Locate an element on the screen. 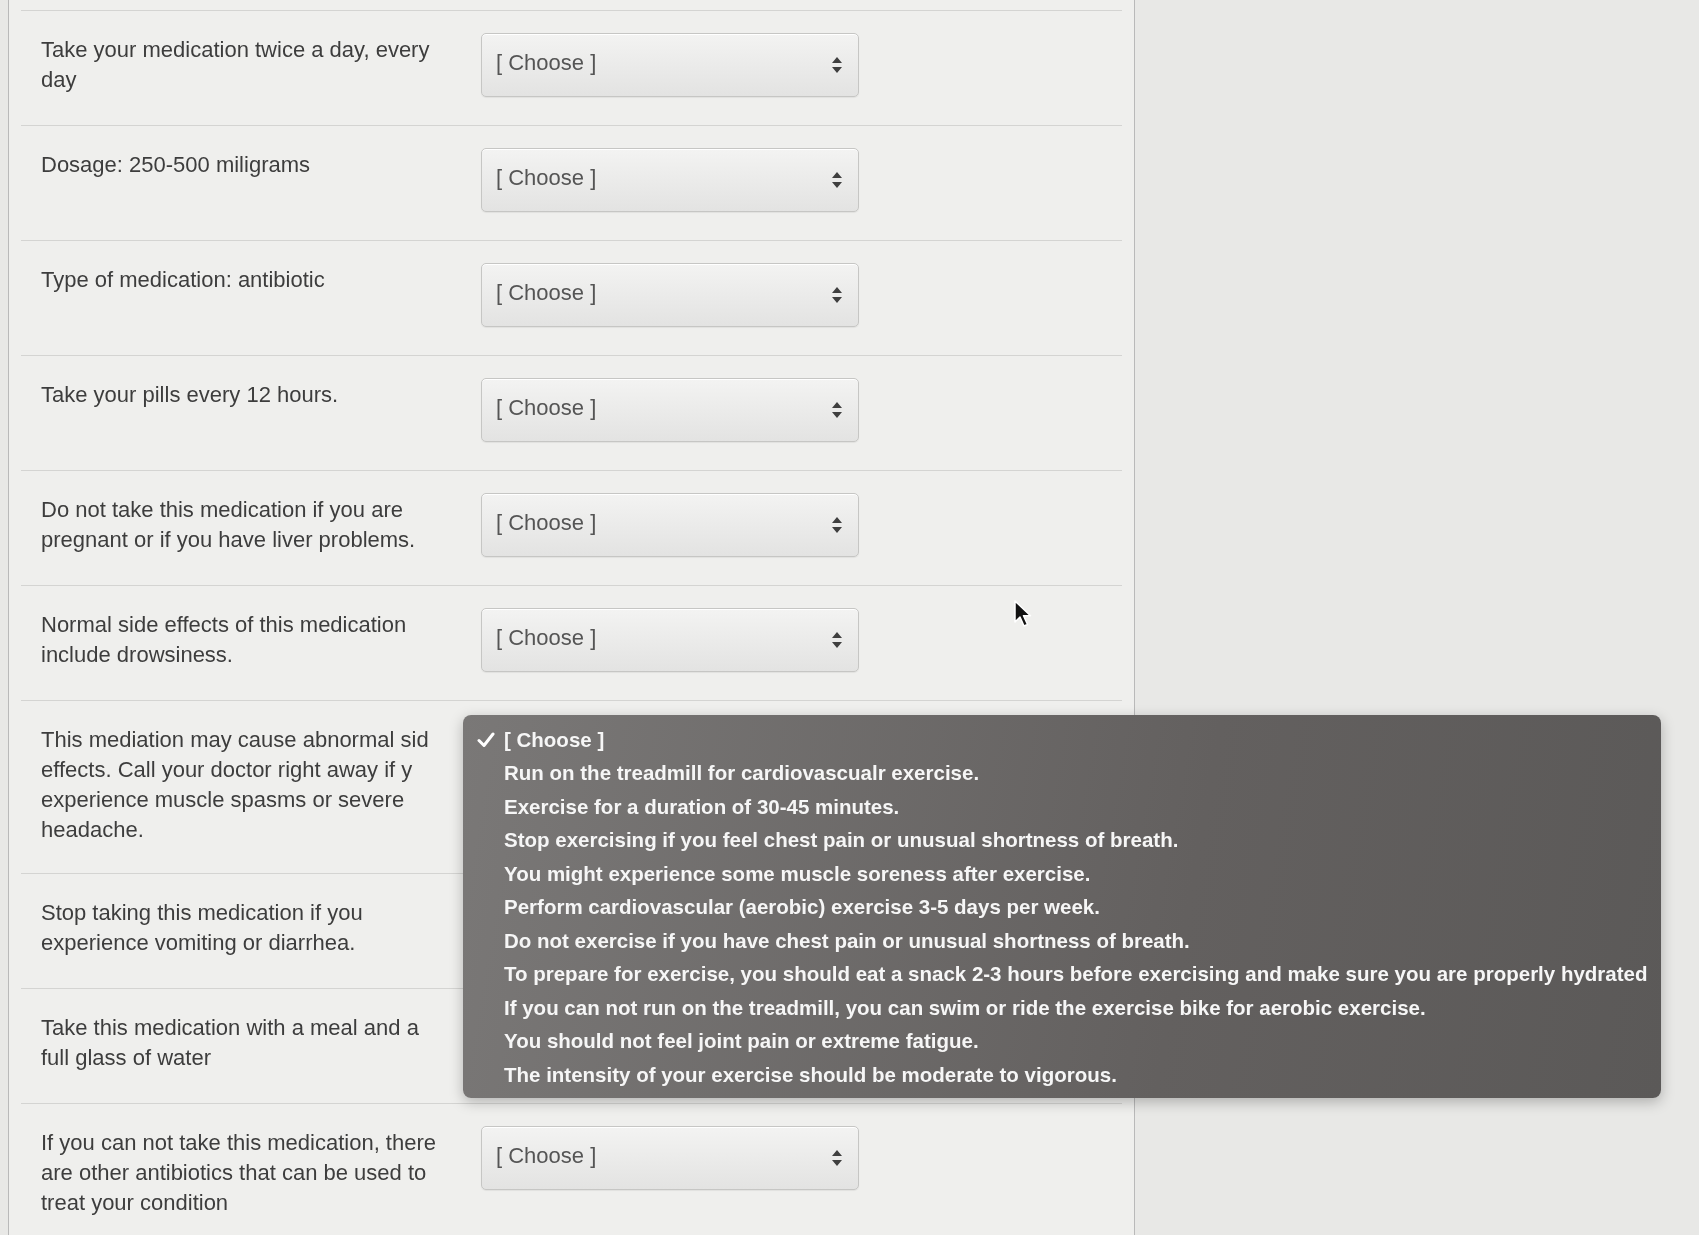  mouse-pointer-icon is located at coordinates (1023, 613).